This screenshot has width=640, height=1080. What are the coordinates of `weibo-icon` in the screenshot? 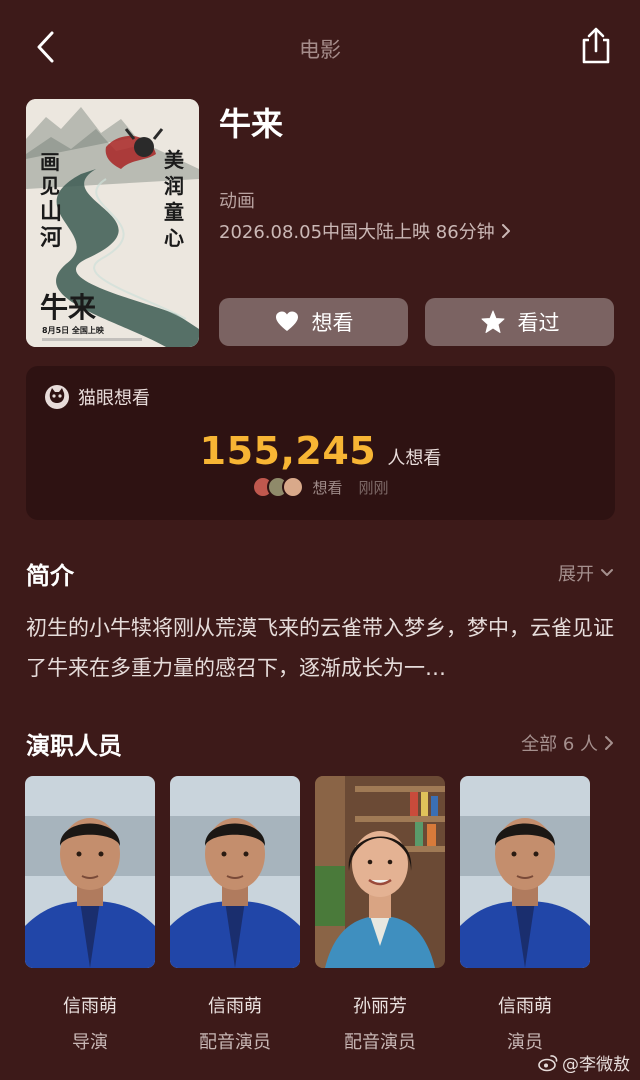 It's located at (548, 1062).